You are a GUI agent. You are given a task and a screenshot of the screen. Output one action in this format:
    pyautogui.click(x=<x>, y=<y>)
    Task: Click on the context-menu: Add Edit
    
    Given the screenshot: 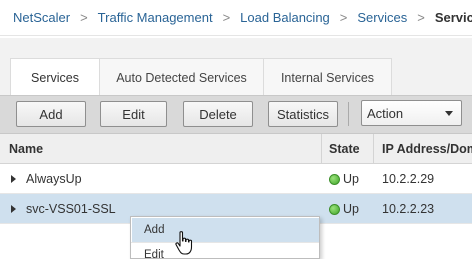 What is the action you would take?
    pyautogui.click(x=225, y=237)
    